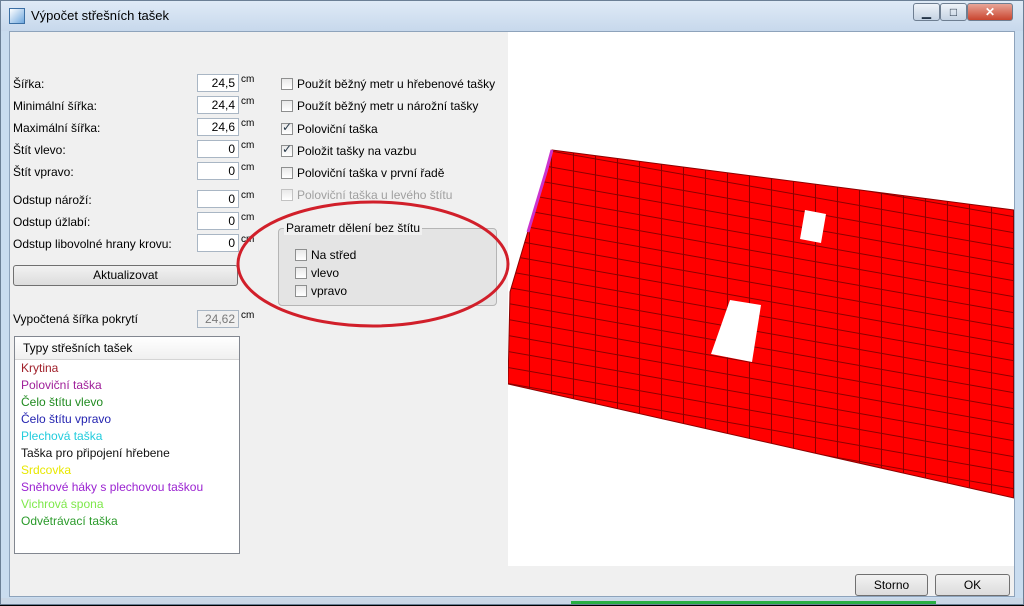  I want to click on hip-meter-checkbox, so click(287, 106).